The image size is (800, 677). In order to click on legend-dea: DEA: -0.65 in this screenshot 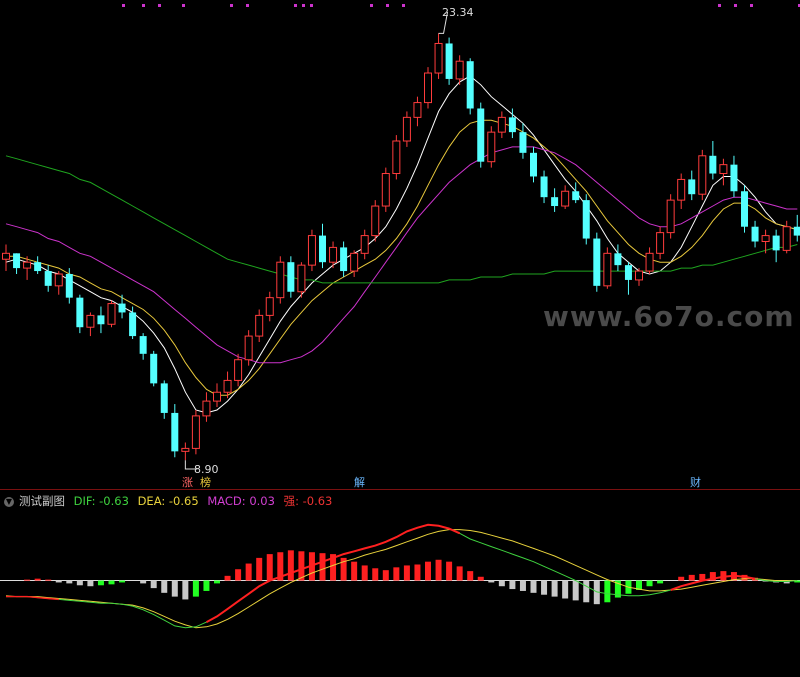, I will do `click(168, 501)`.